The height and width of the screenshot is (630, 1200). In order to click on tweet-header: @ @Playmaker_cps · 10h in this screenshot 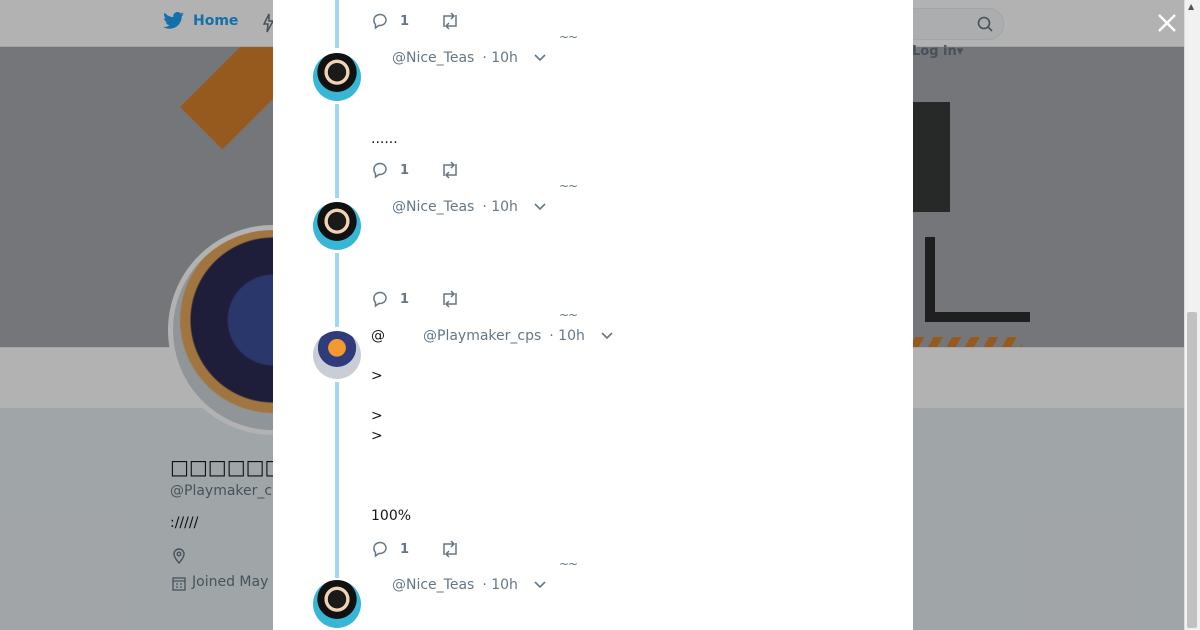, I will do `click(492, 336)`.